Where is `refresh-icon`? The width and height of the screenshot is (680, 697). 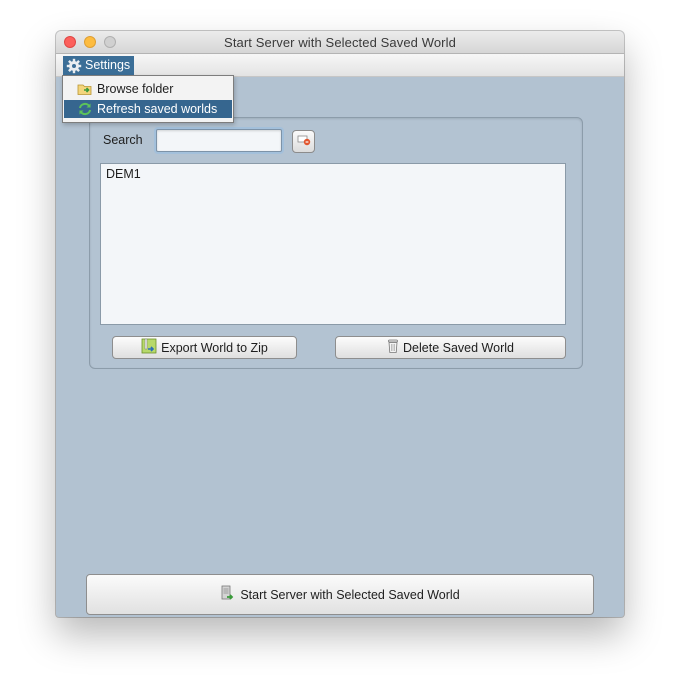
refresh-icon is located at coordinates (85, 109).